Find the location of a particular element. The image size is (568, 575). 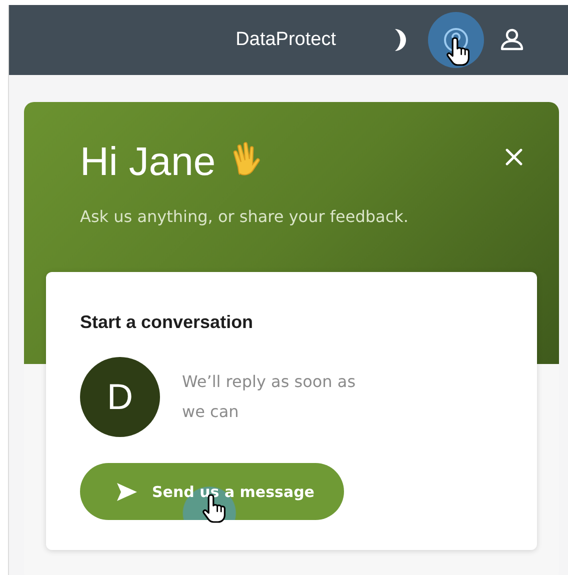

card-title: Start a conversation is located at coordinates (167, 322).